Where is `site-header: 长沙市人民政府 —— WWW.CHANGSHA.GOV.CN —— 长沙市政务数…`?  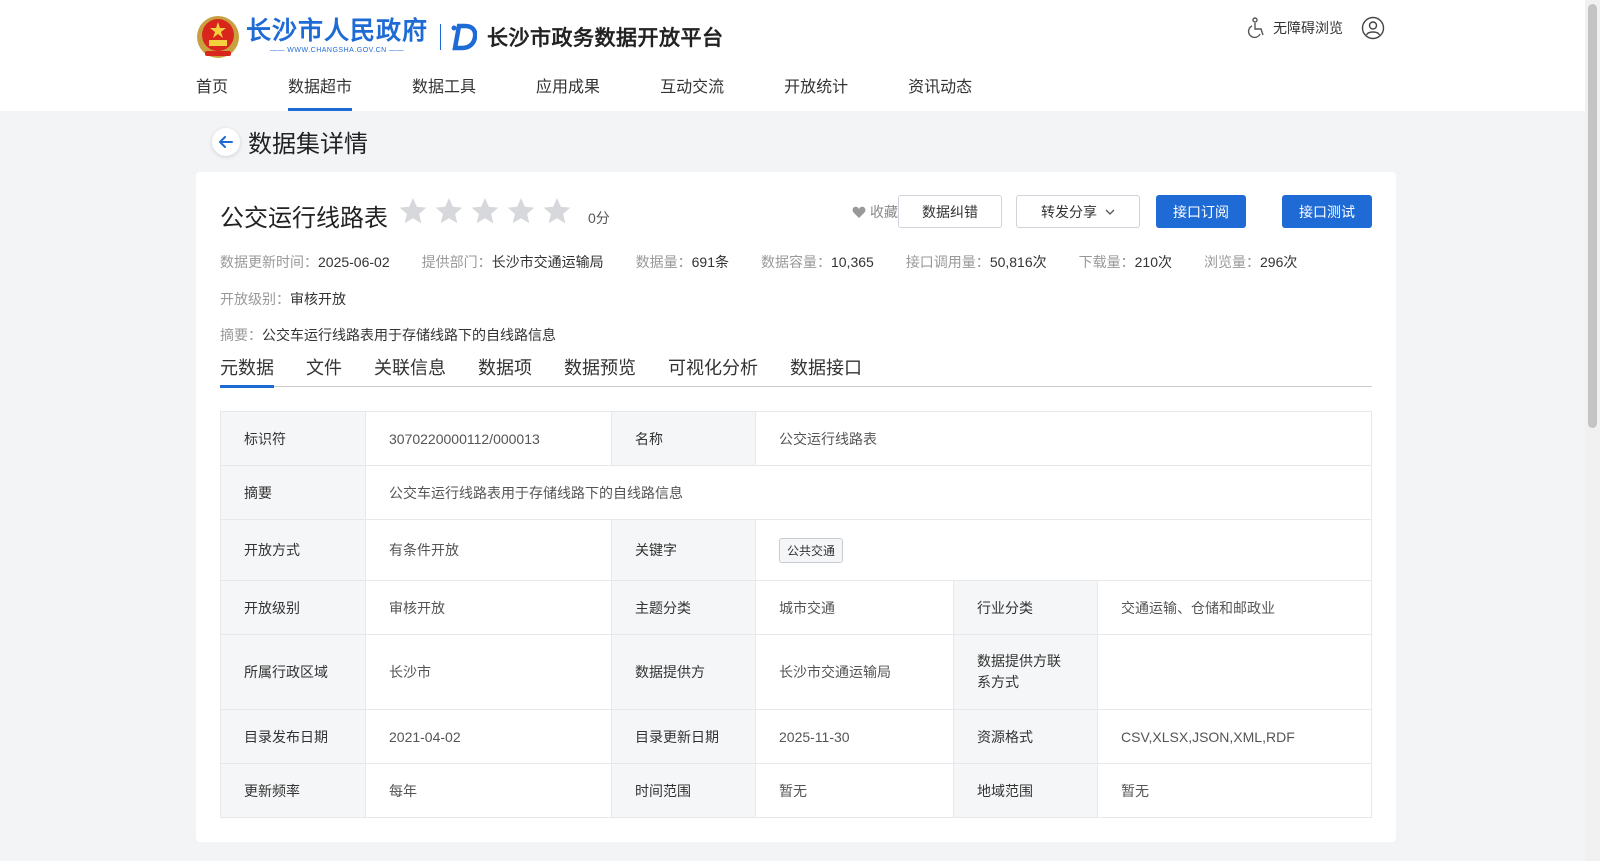 site-header: 长沙市人民政府 —— WWW.CHANGSHA.GOV.CN —— 长沙市政务数… is located at coordinates (792, 55).